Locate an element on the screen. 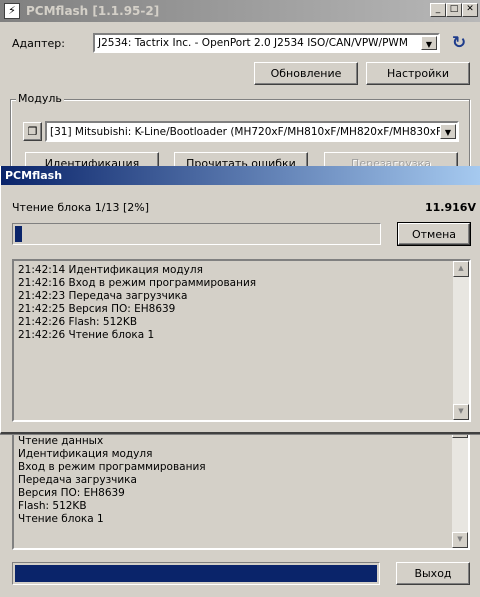 The height and width of the screenshot is (597, 480). main-progress-fill is located at coordinates (196, 573).